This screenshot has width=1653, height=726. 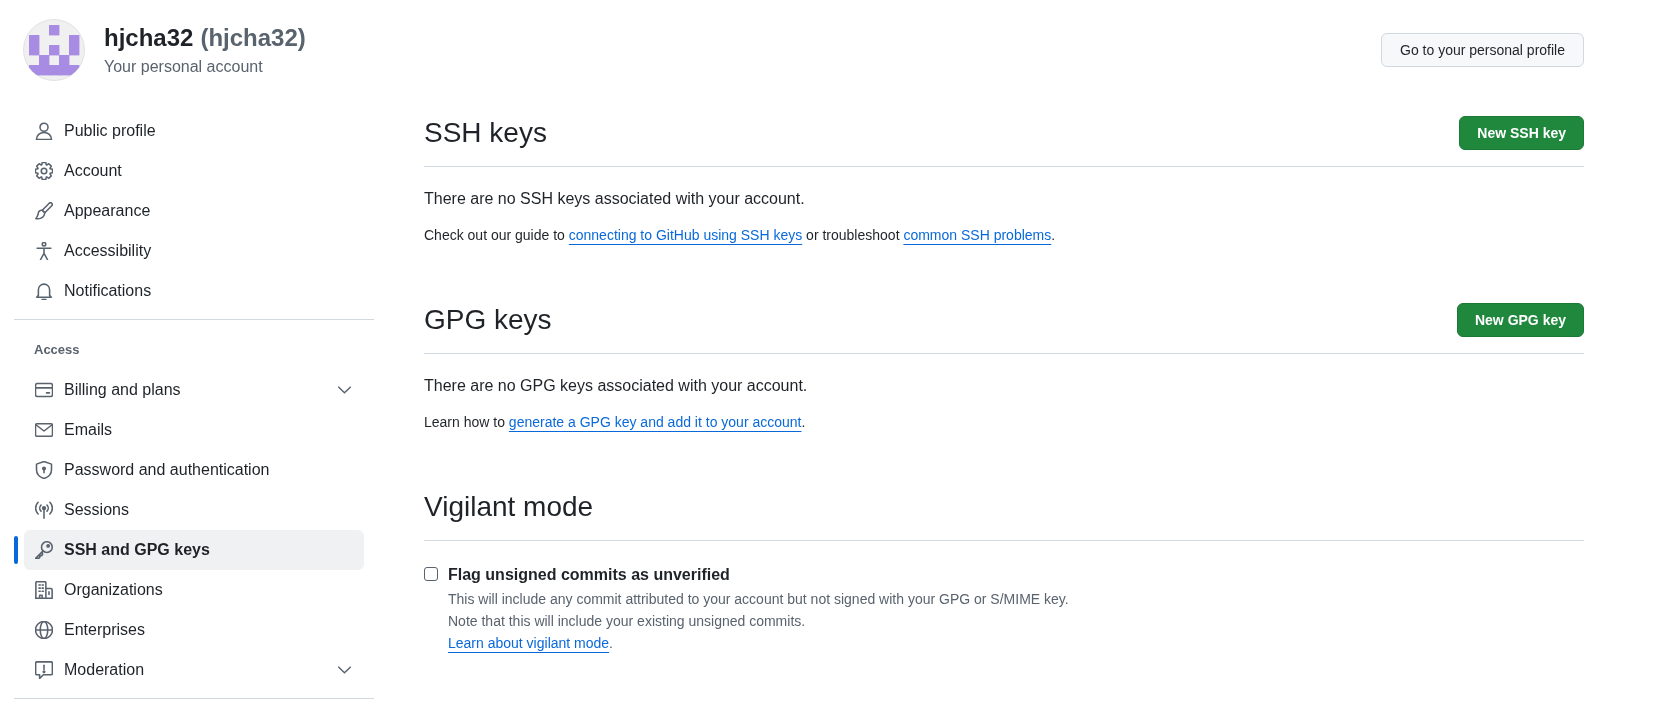 What do you see at coordinates (44, 251) in the screenshot?
I see `accessibility-icon` at bounding box center [44, 251].